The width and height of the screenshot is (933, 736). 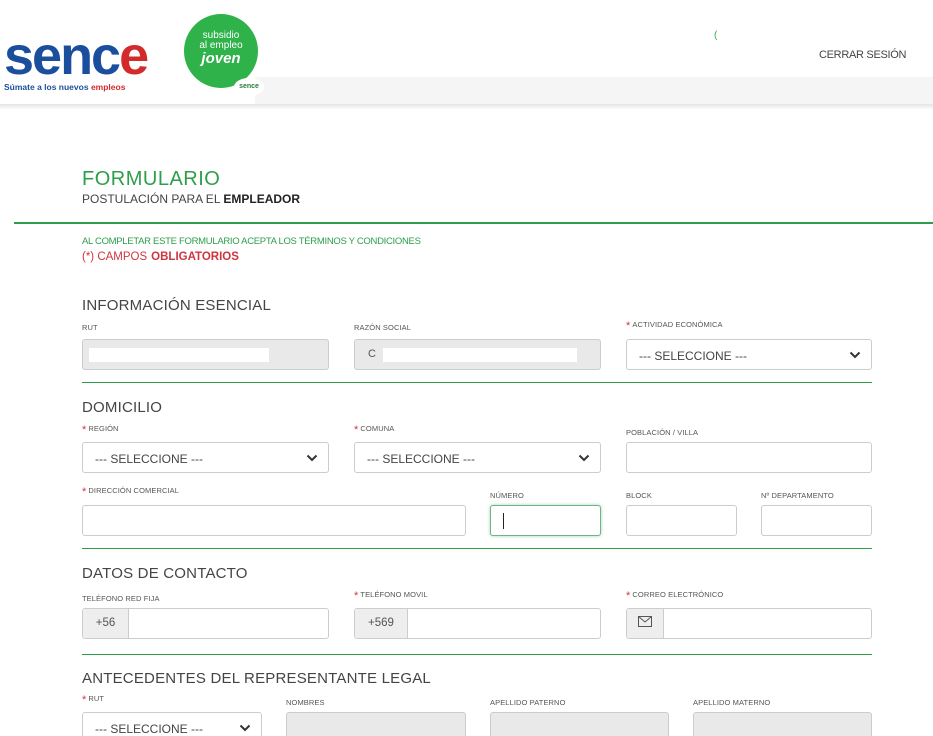 I want to click on badge-mini-logo: sence, so click(x=249, y=87).